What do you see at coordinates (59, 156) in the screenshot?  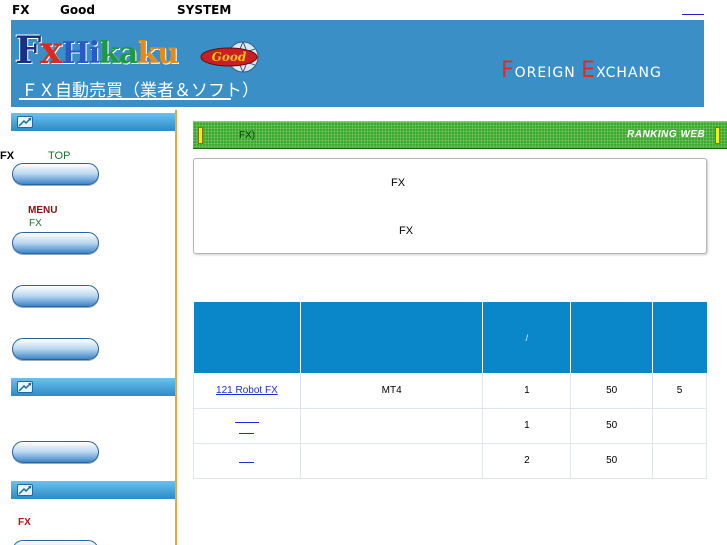 I see `sidebar-top-label: TOP` at bounding box center [59, 156].